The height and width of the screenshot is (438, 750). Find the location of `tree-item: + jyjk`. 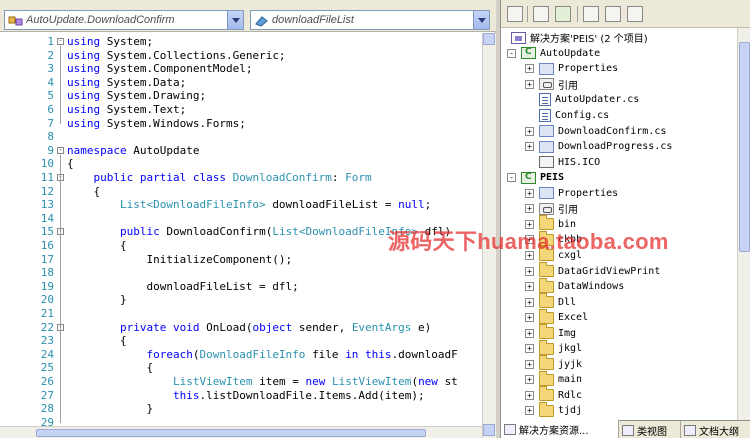

tree-item: + jyjk is located at coordinates (553, 364).